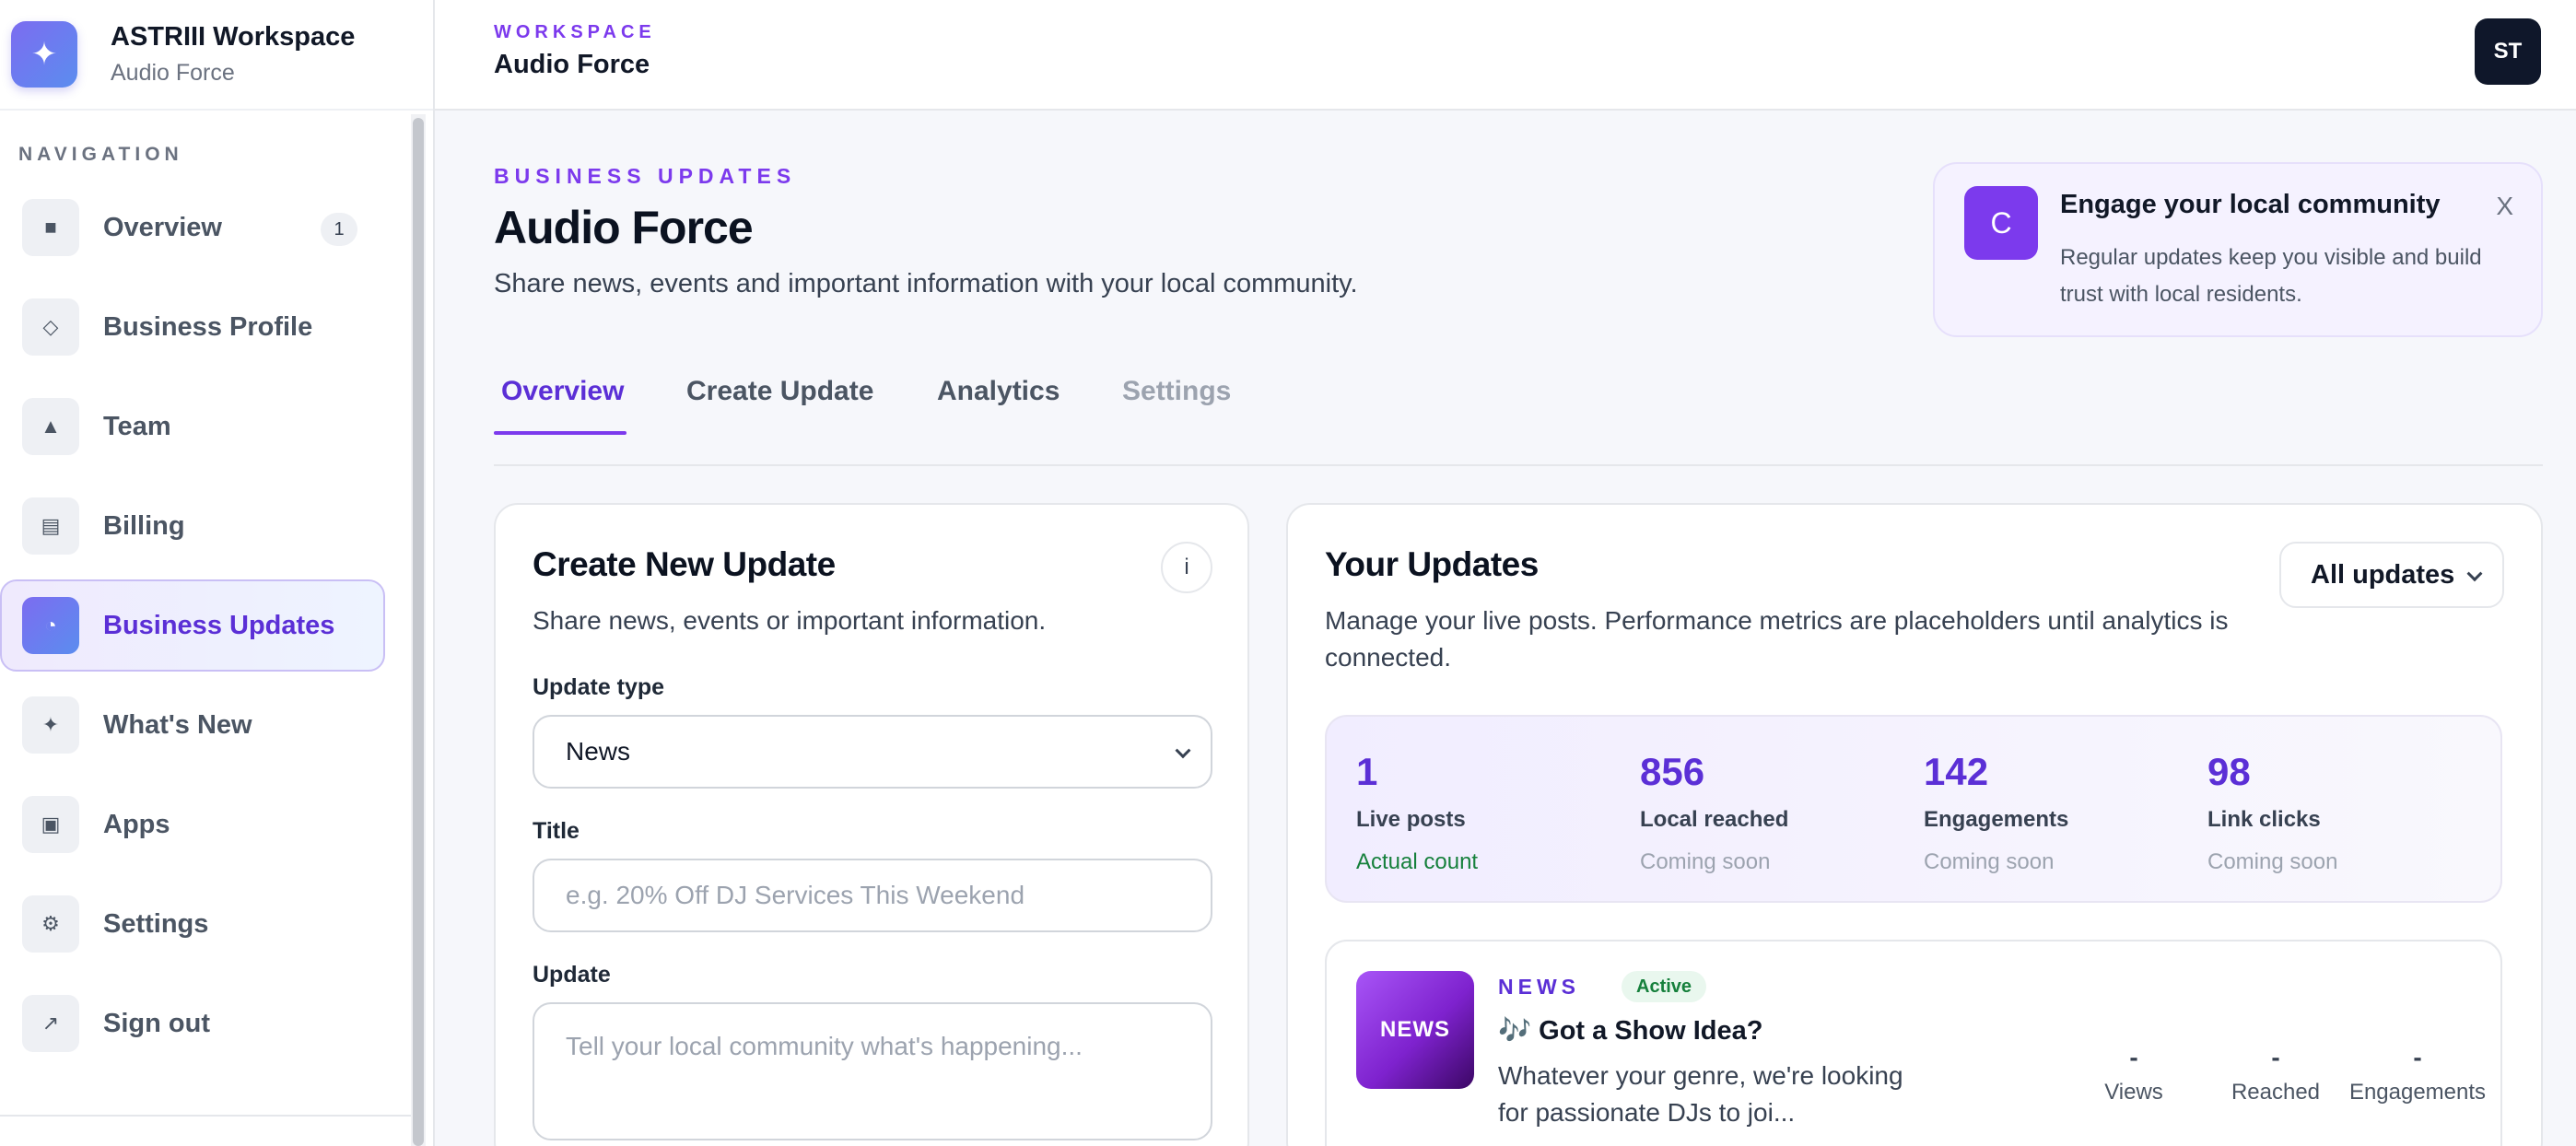 The height and width of the screenshot is (1146, 2576). What do you see at coordinates (173, 73) in the screenshot?
I see `workspace-subtitle: Audio Force` at bounding box center [173, 73].